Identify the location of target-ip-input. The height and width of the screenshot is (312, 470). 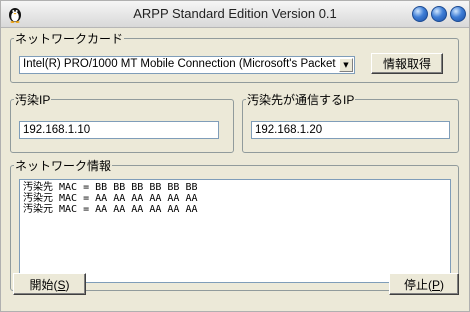
(119, 130).